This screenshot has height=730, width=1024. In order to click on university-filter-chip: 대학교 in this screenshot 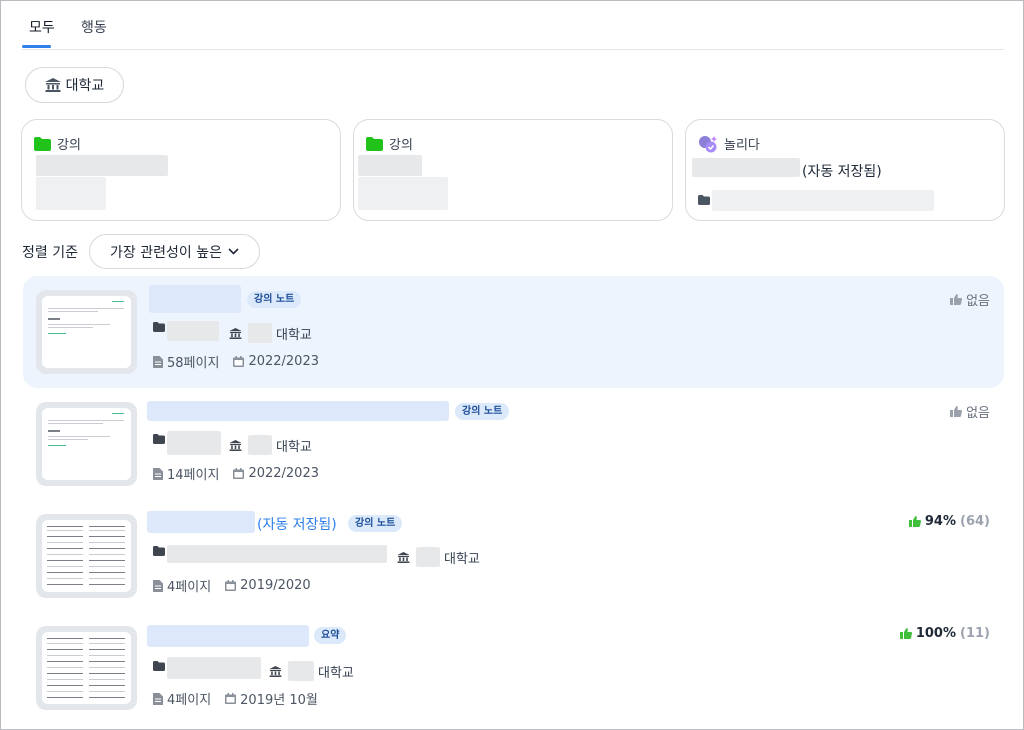, I will do `click(74, 85)`.